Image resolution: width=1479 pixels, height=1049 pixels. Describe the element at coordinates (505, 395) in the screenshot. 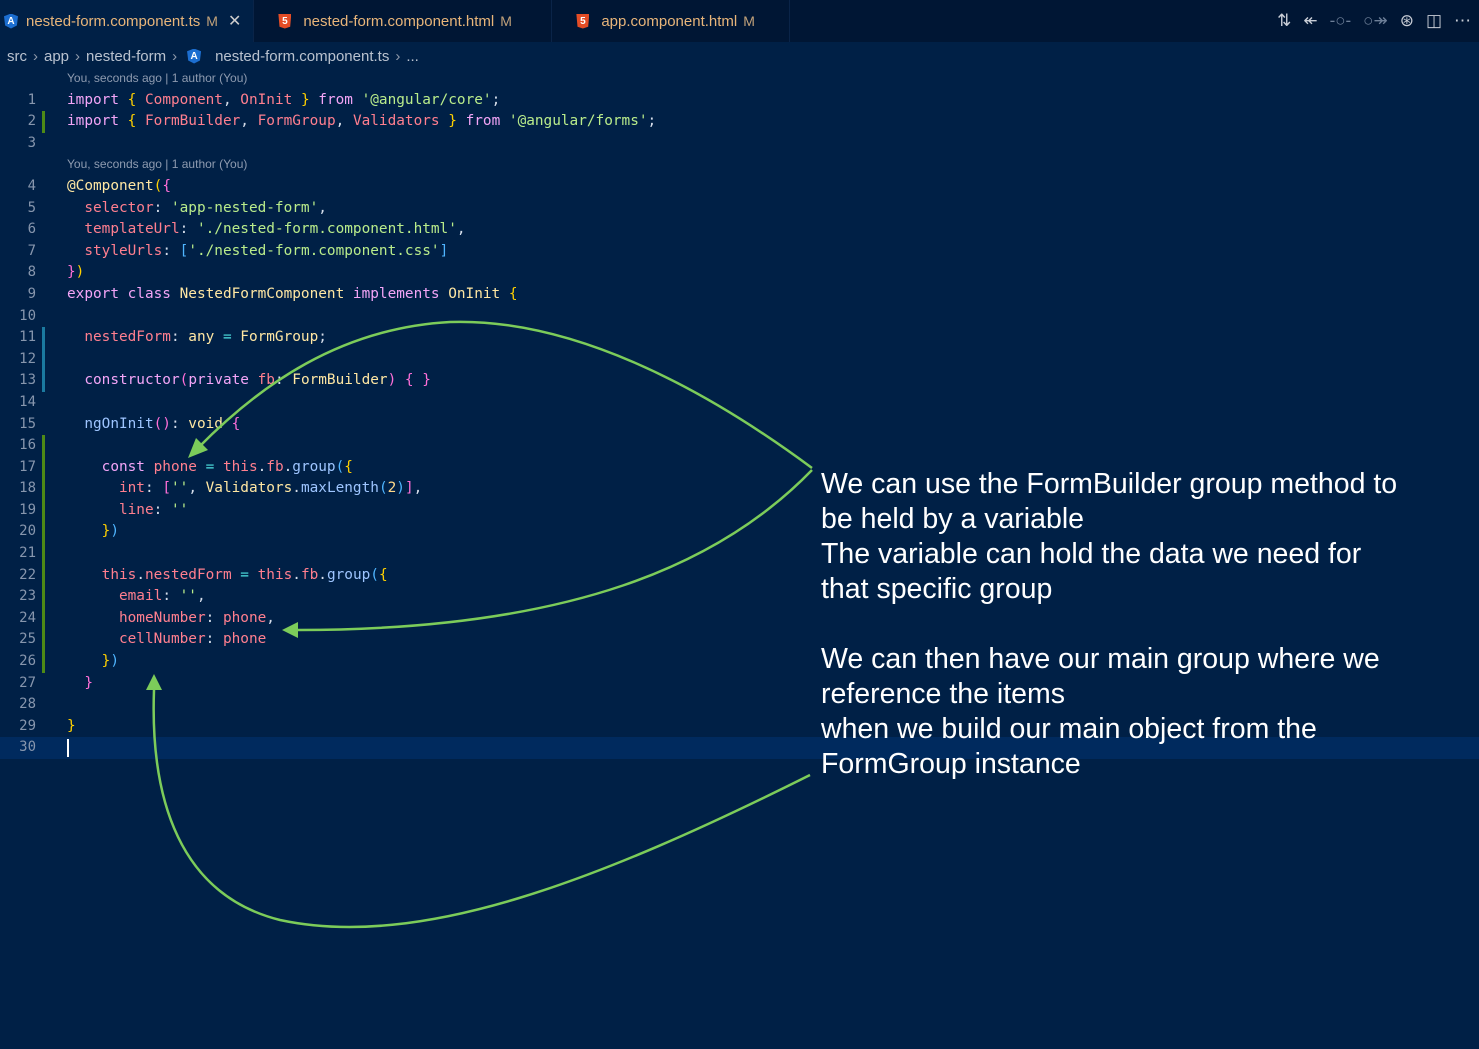

I see `arrow-to-phone-const` at that location.